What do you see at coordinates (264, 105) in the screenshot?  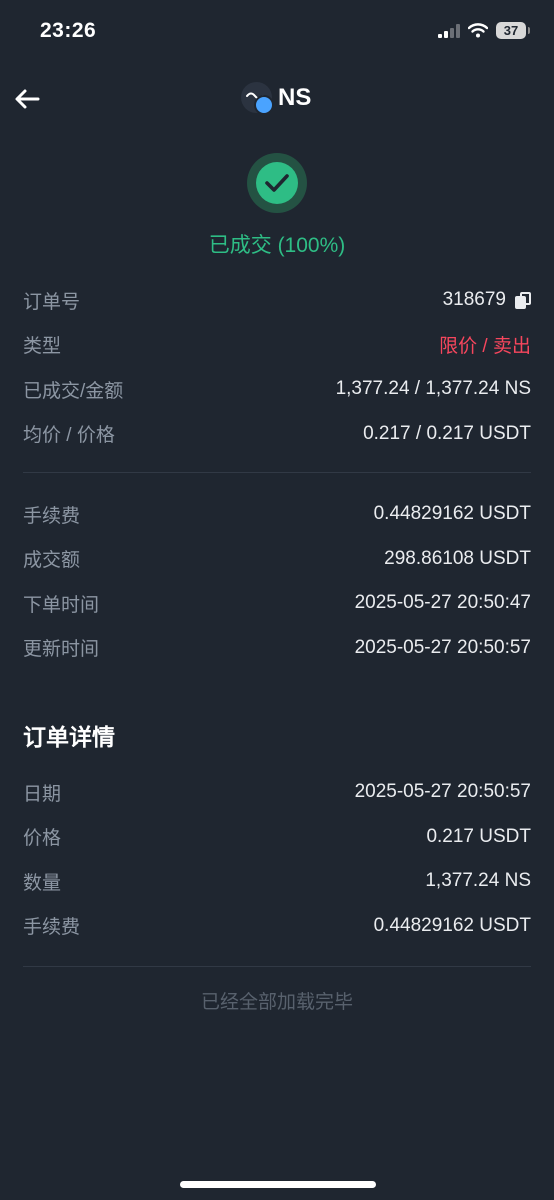 I see `coin-badge` at bounding box center [264, 105].